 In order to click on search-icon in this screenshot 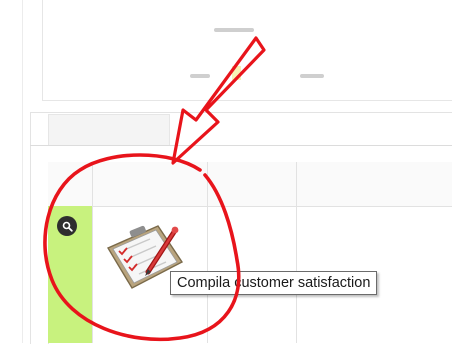, I will do `click(67, 226)`.